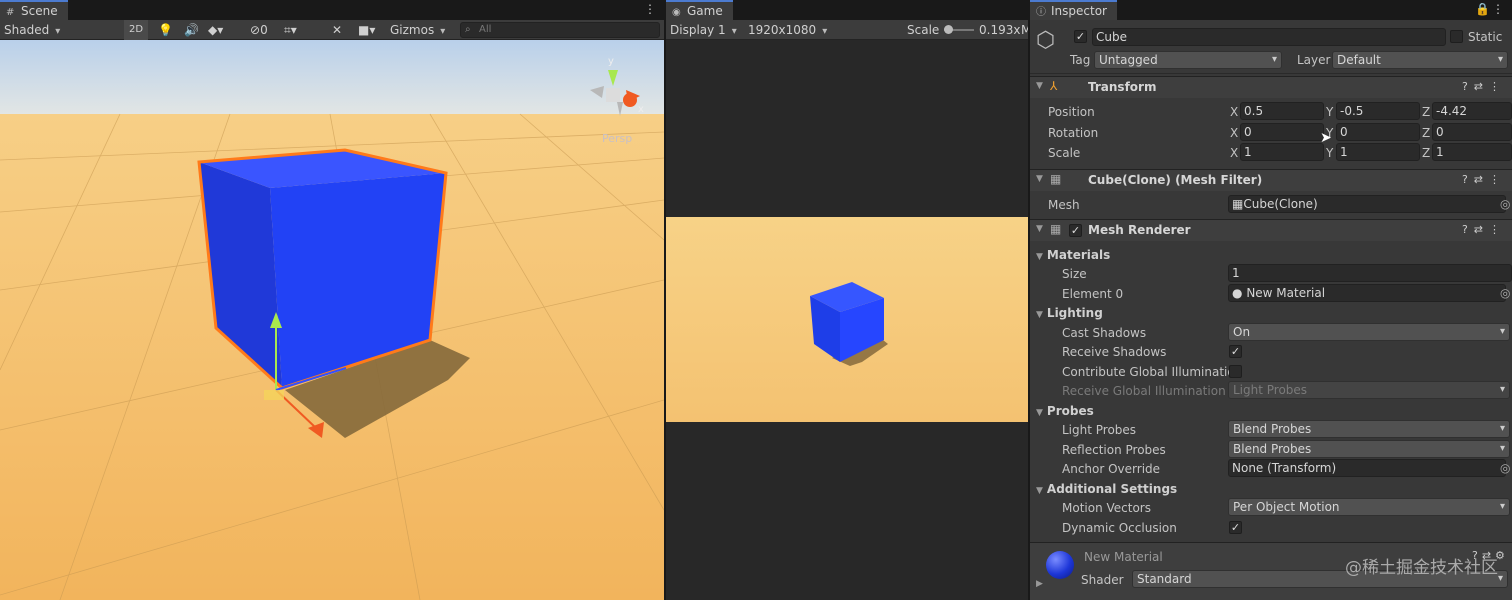  Describe the element at coordinates (959, 30) in the screenshot. I see `scale-slider` at that location.